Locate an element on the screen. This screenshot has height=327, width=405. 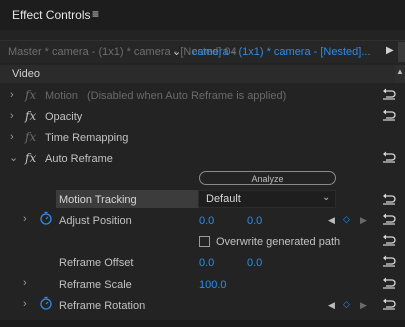
overwrite-path-checkbox is located at coordinates (204, 241).